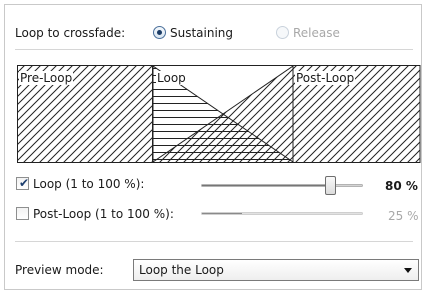 The height and width of the screenshot is (294, 427). Describe the element at coordinates (276, 270) in the screenshot. I see `preview-mode-select: Loop the Loop` at that location.